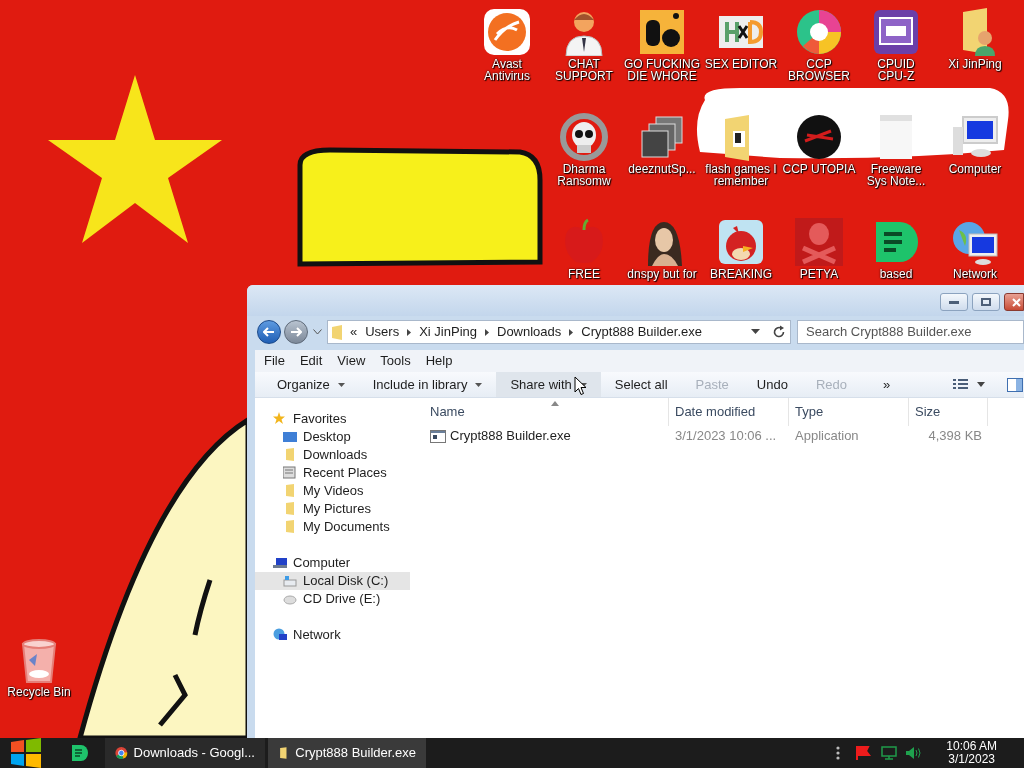 This screenshot has height=768, width=1024. Describe the element at coordinates (819, 32) in the screenshot. I see `ring-logo-icon` at that location.